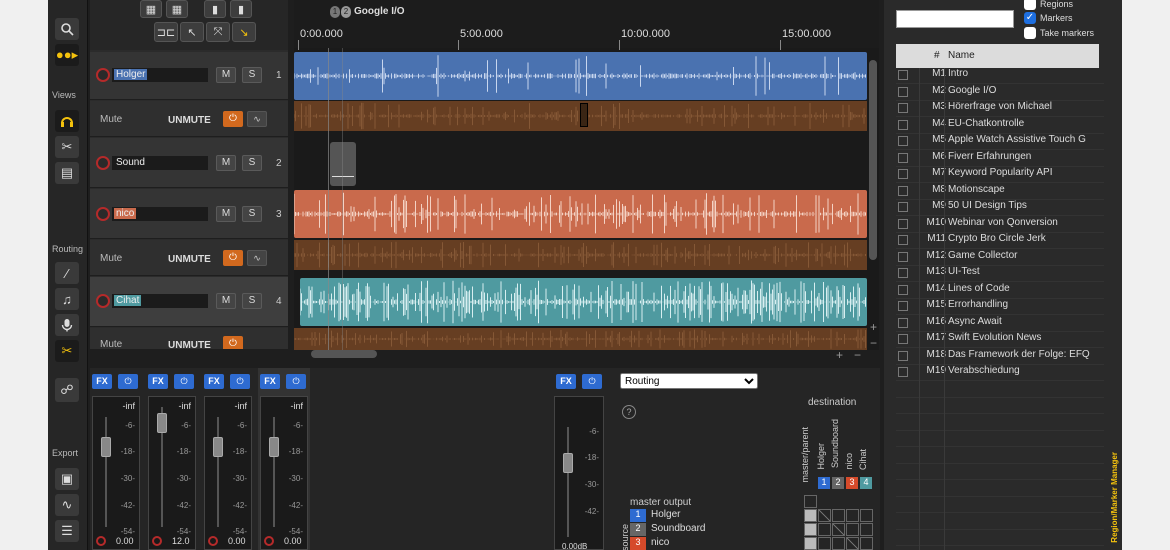 The width and height of the screenshot is (1170, 550). I want to click on envelope-curve-icon: ∿, so click(257, 258).